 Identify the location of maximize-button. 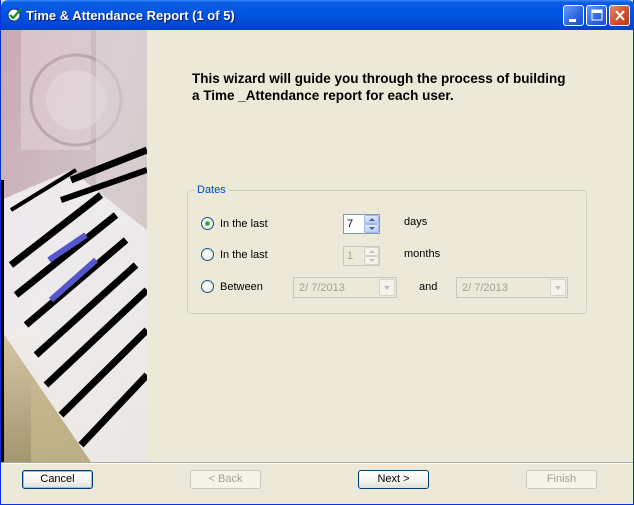
(596, 15).